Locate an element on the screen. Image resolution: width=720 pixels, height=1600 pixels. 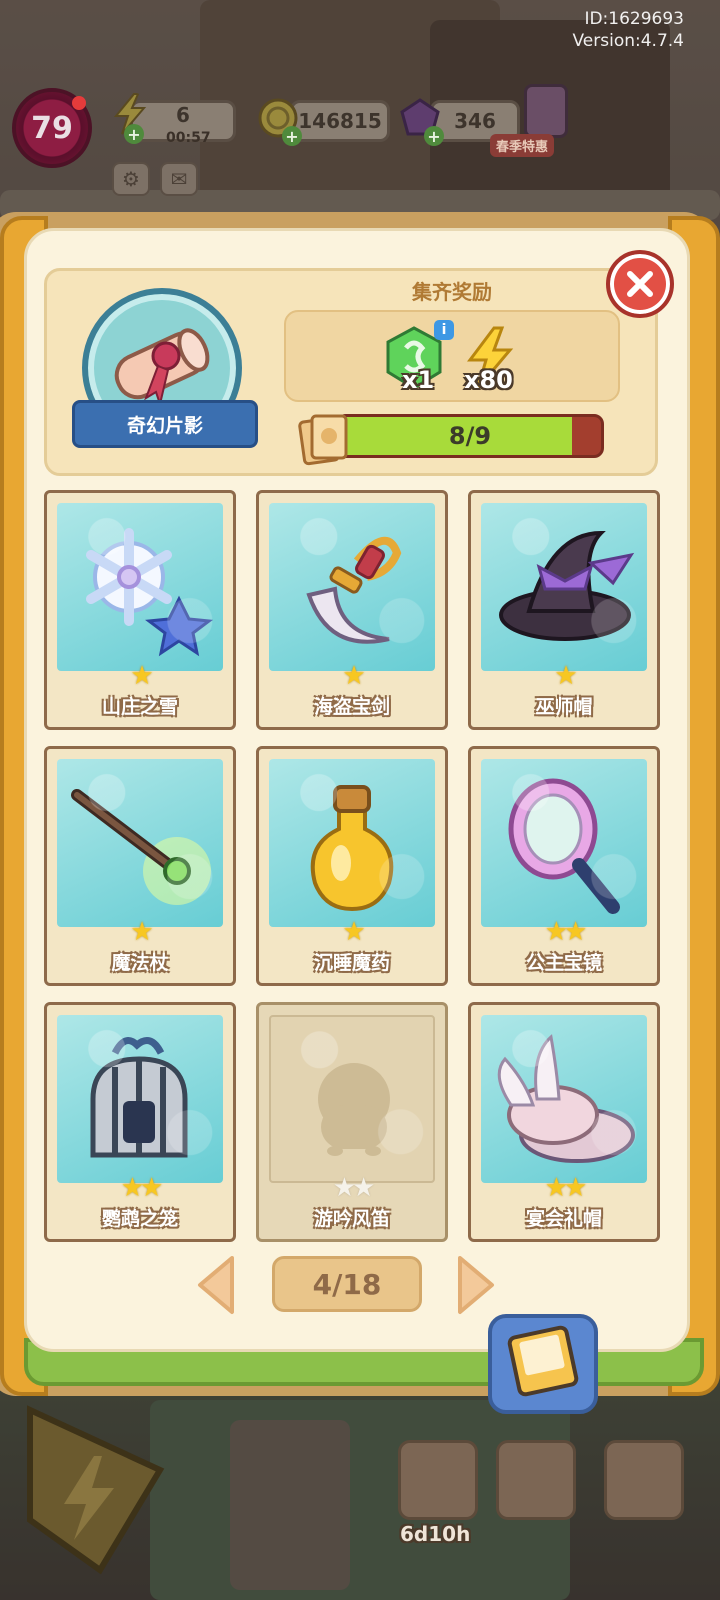
card-name: 沉睡魔药 is located at coordinates (351, 963).